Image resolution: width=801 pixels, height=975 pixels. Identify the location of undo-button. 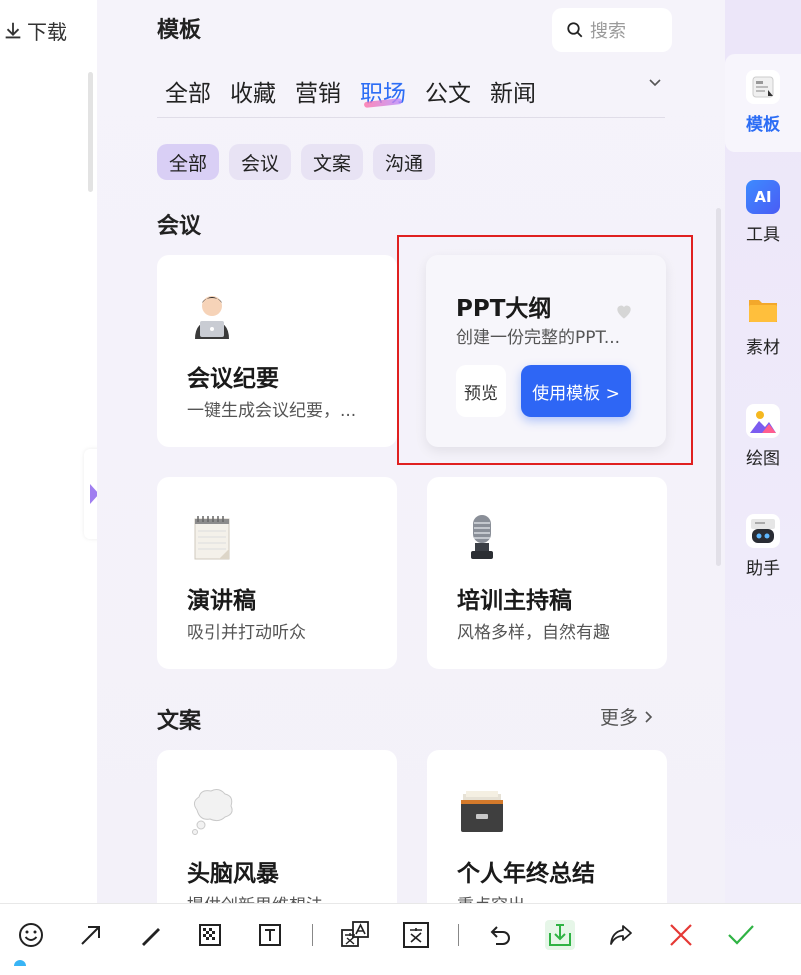
(501, 935).